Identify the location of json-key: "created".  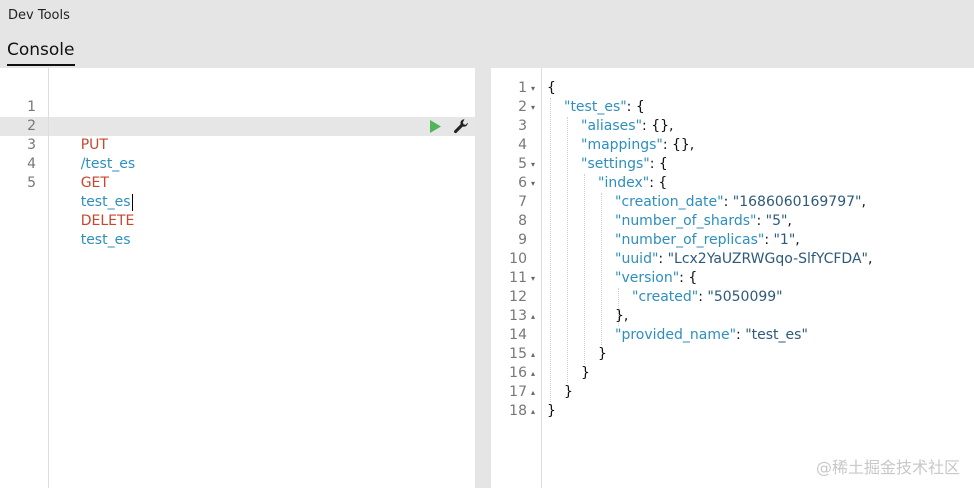
(665, 297).